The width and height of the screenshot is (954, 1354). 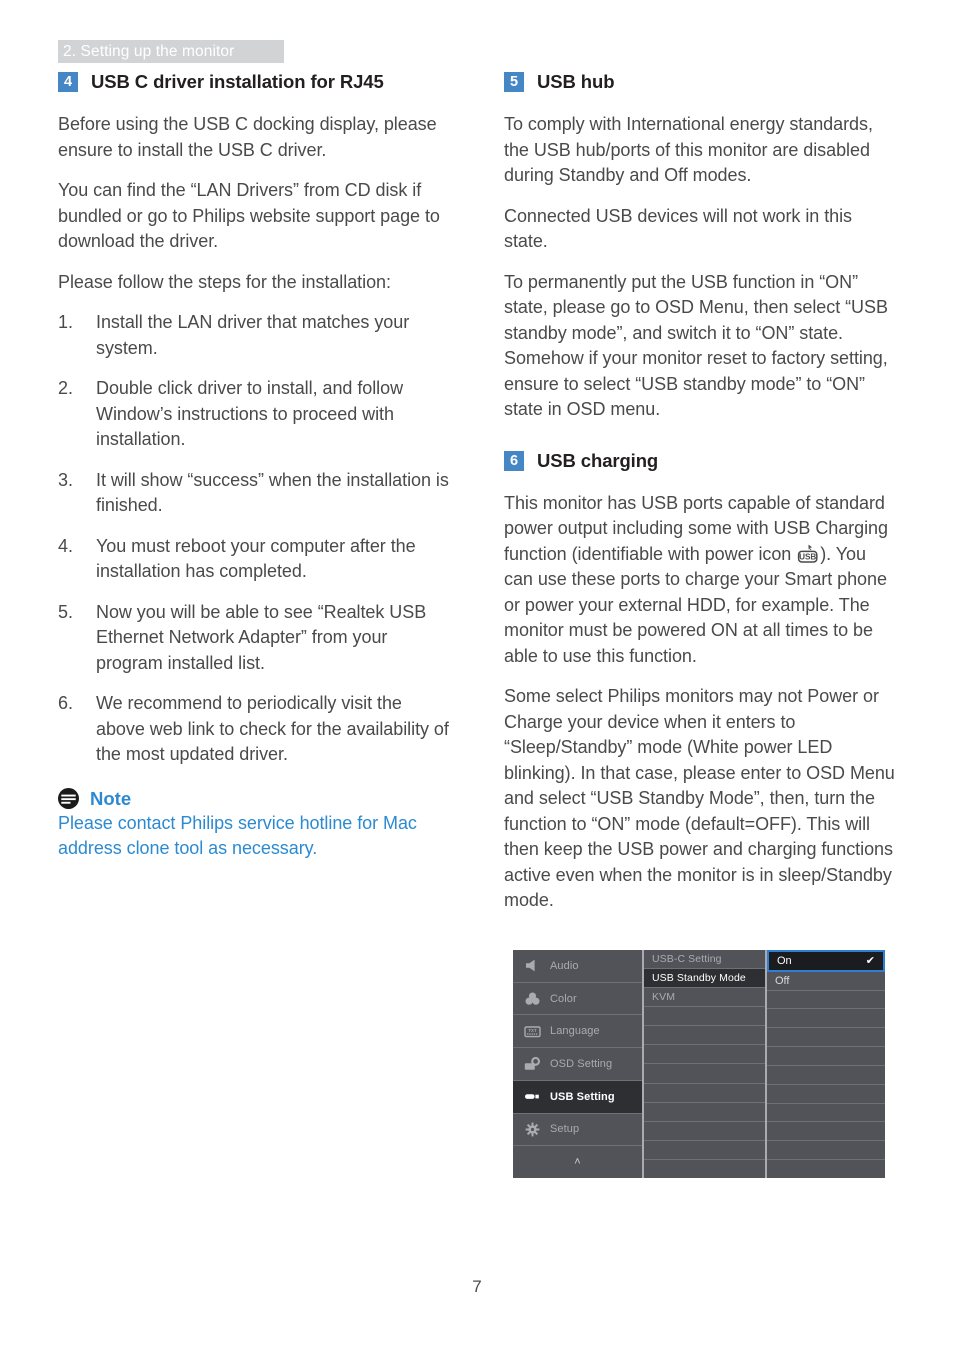 What do you see at coordinates (577, 999) in the screenshot?
I see `osd-item-color: Color` at bounding box center [577, 999].